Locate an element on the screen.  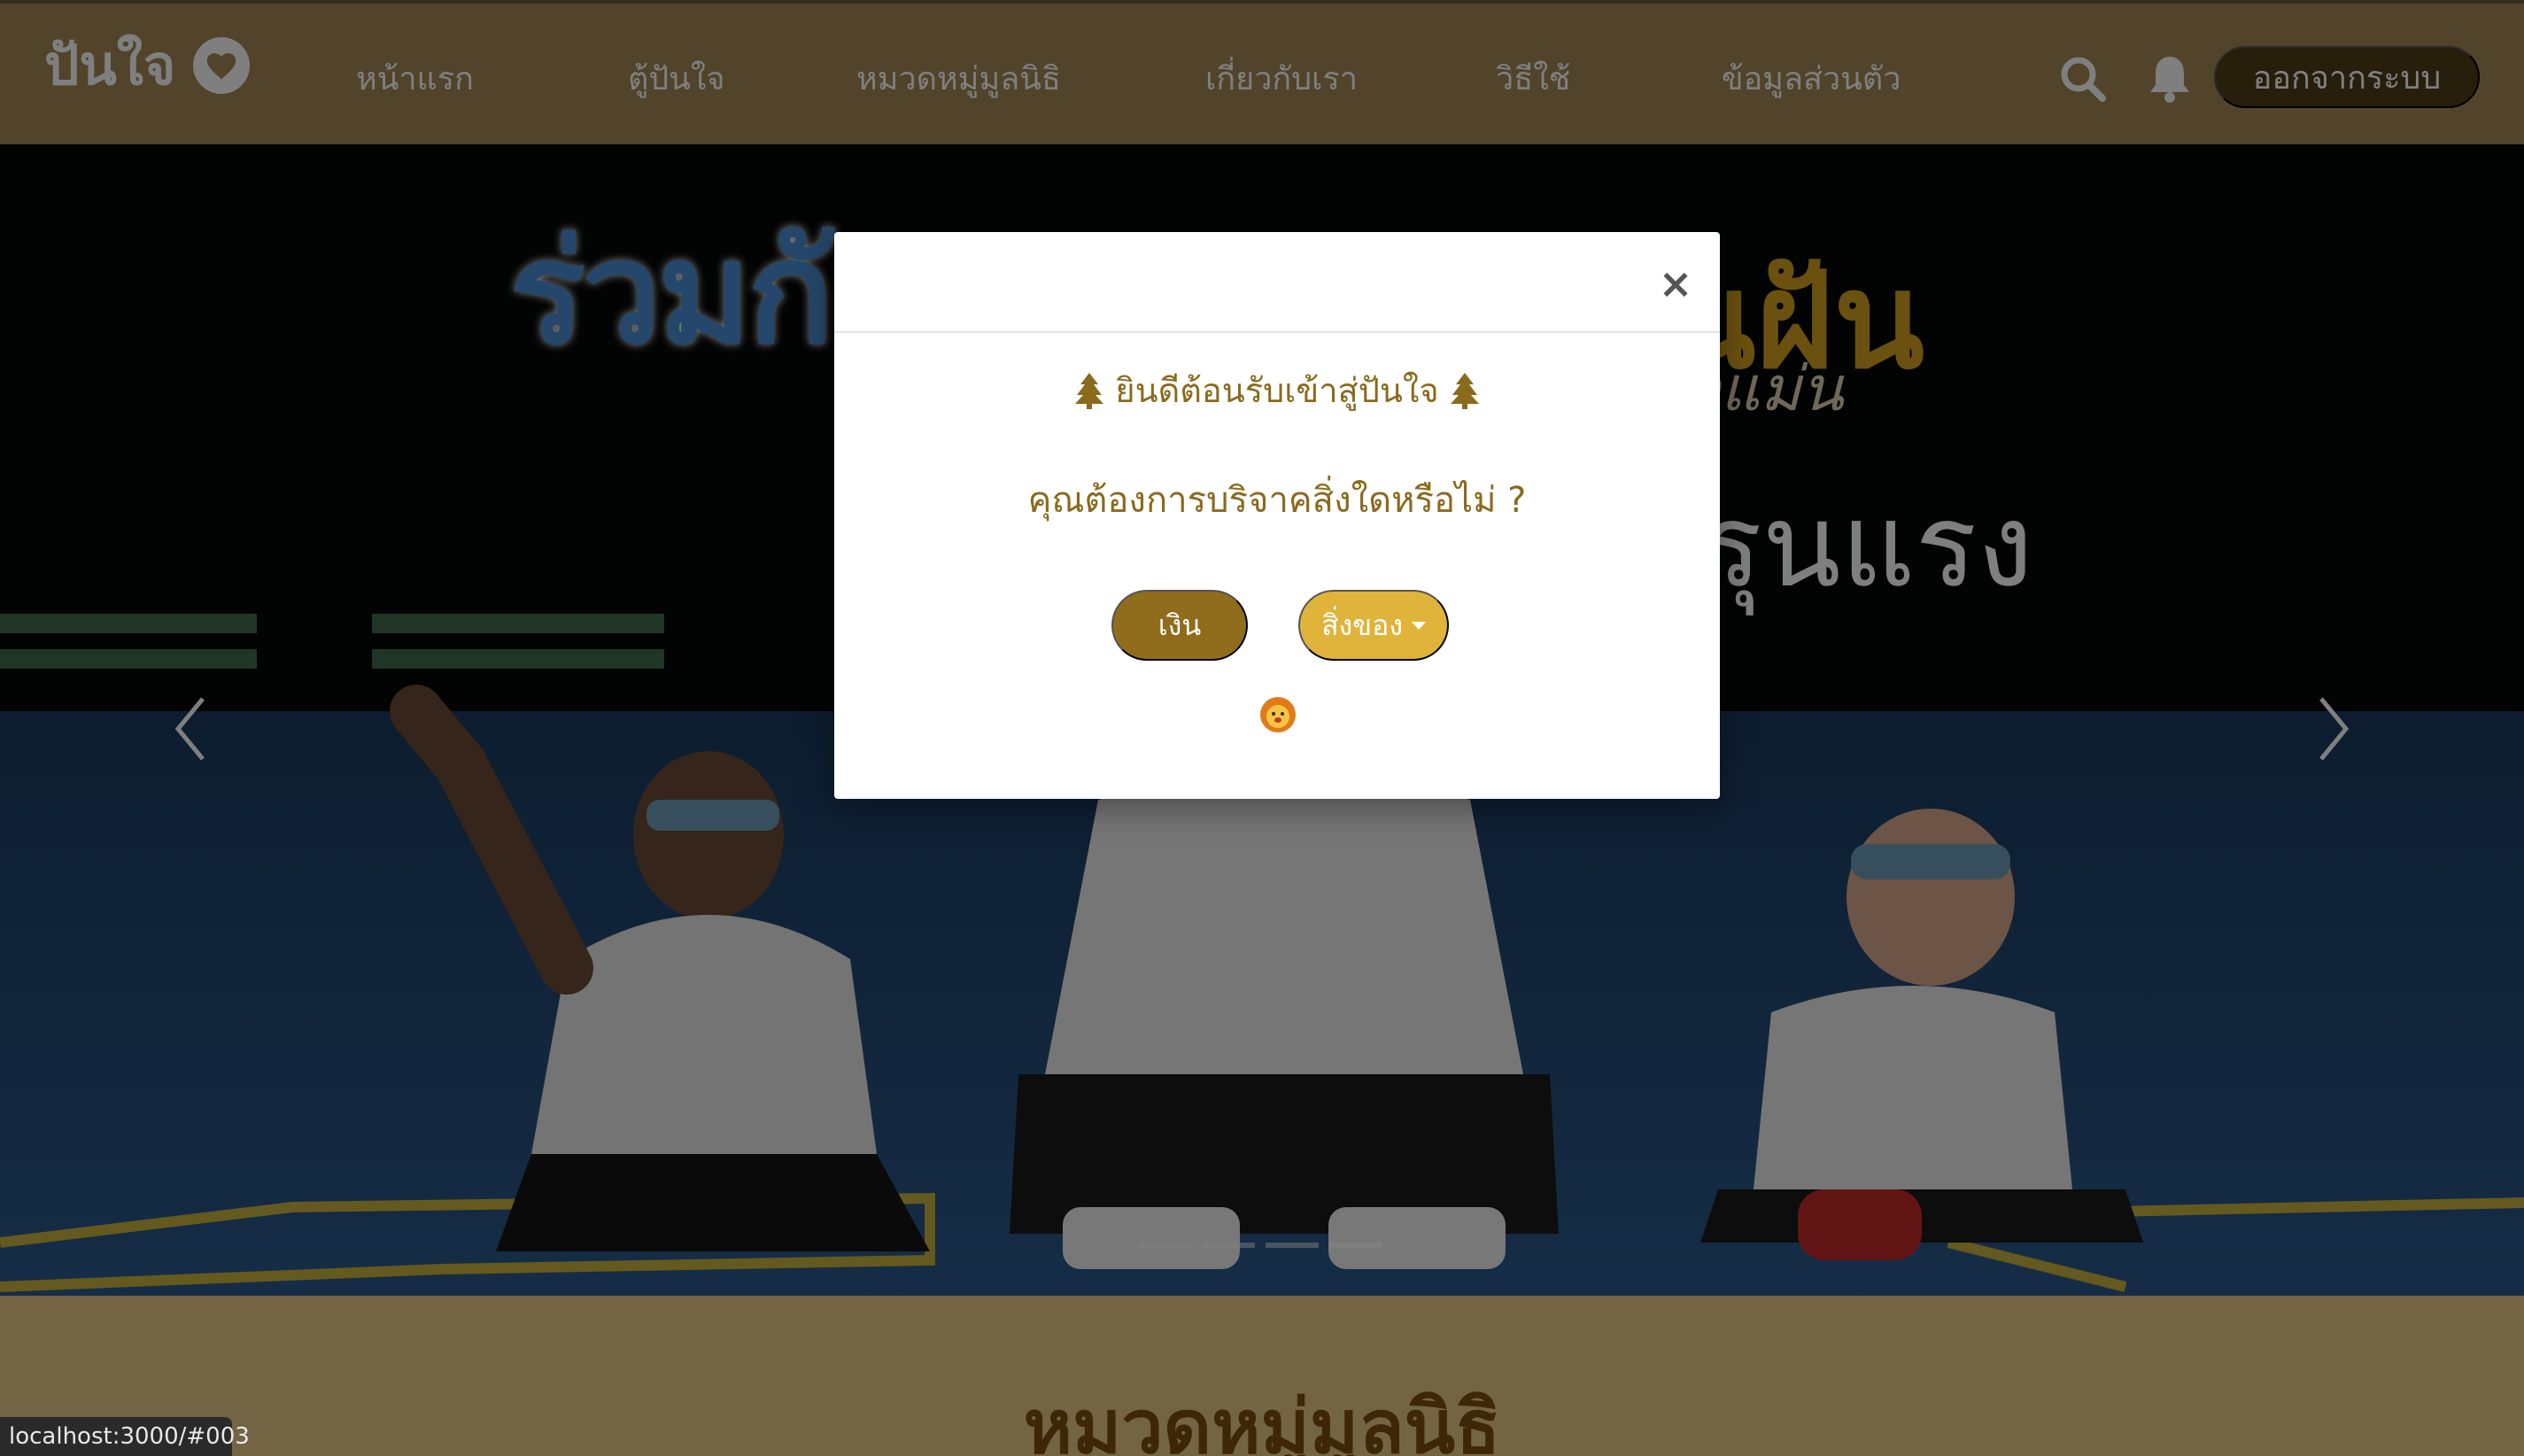
browser-status-url: localhost:3000/#003 is located at coordinates (125, 1436).